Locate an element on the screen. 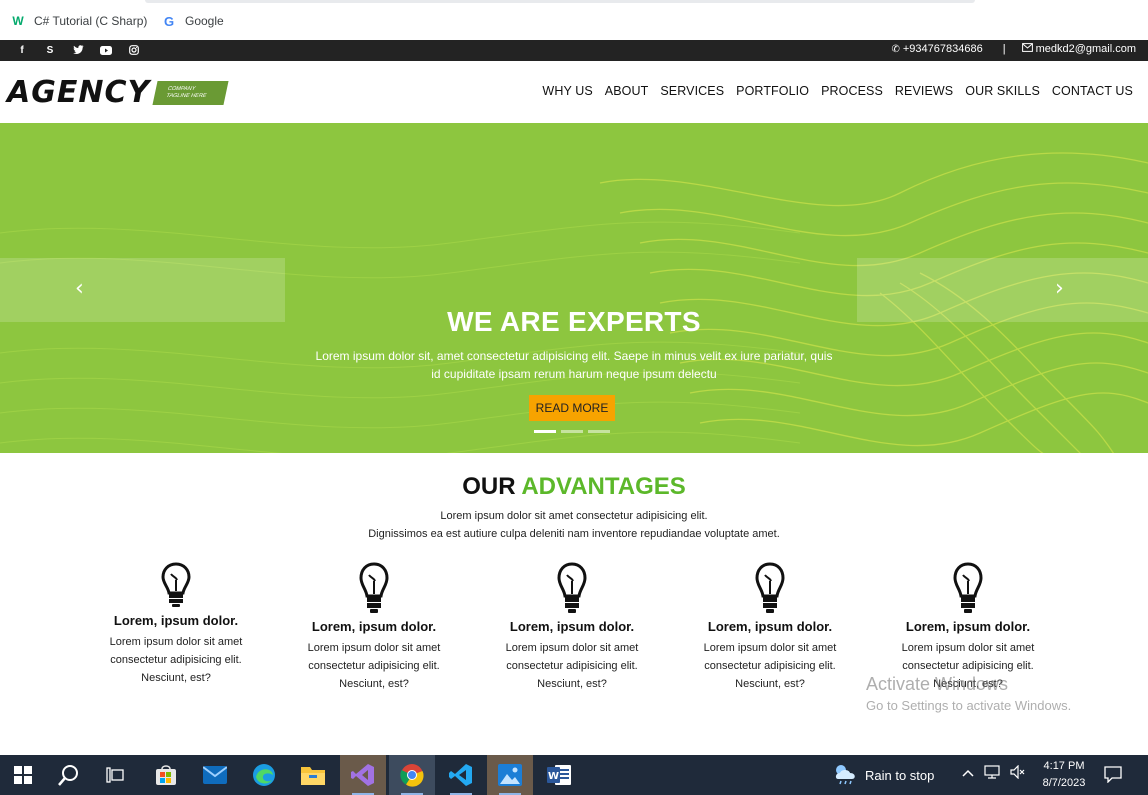 The width and height of the screenshot is (1148, 795). windows-logo-icon is located at coordinates (23, 775).